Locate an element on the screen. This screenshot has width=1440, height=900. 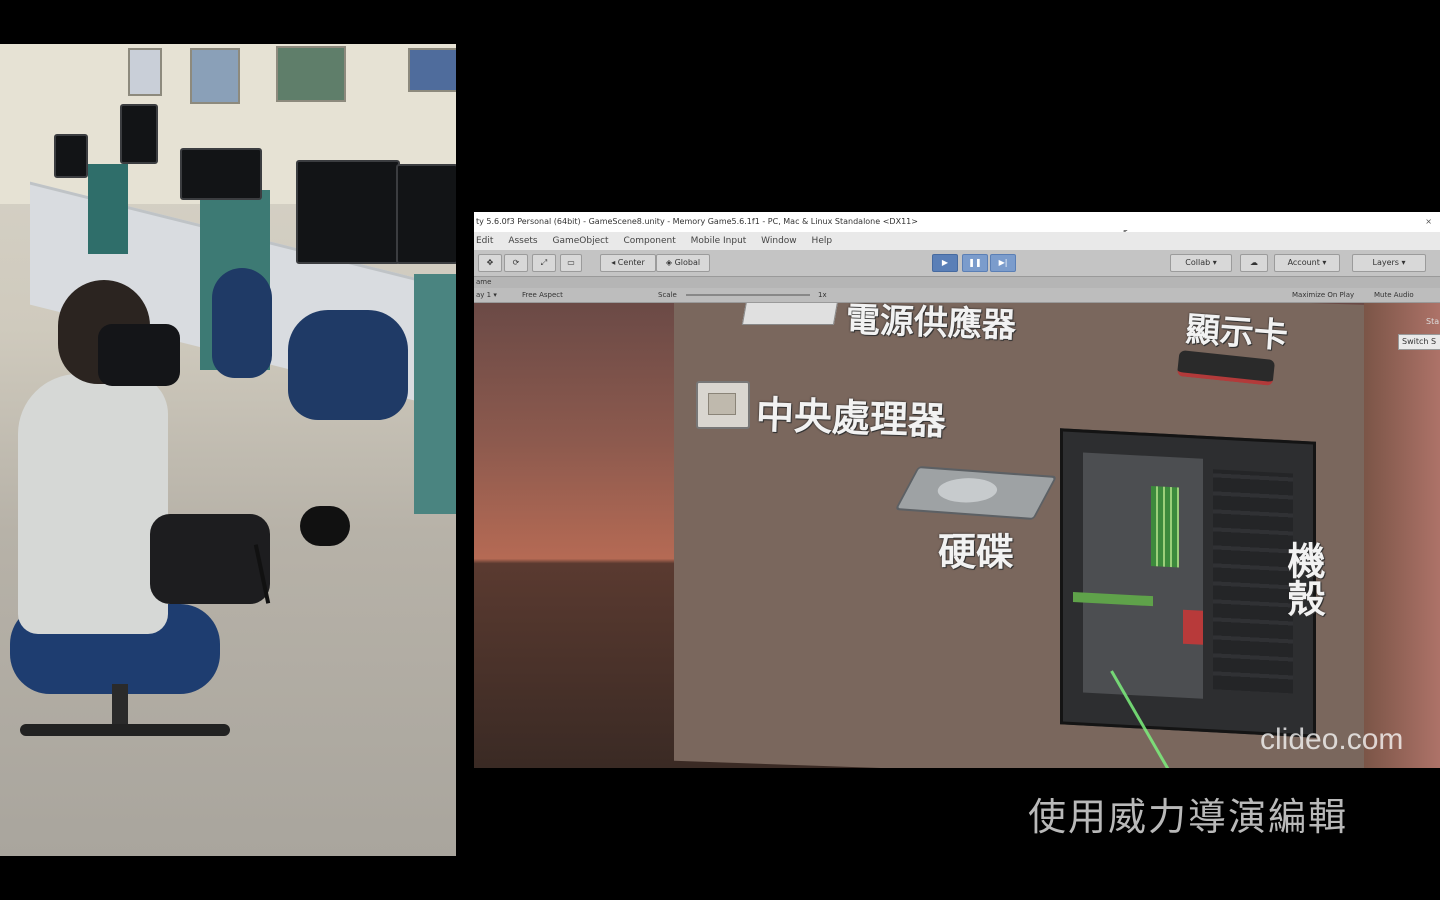
menu-window: Window is located at coordinates (779, 241).